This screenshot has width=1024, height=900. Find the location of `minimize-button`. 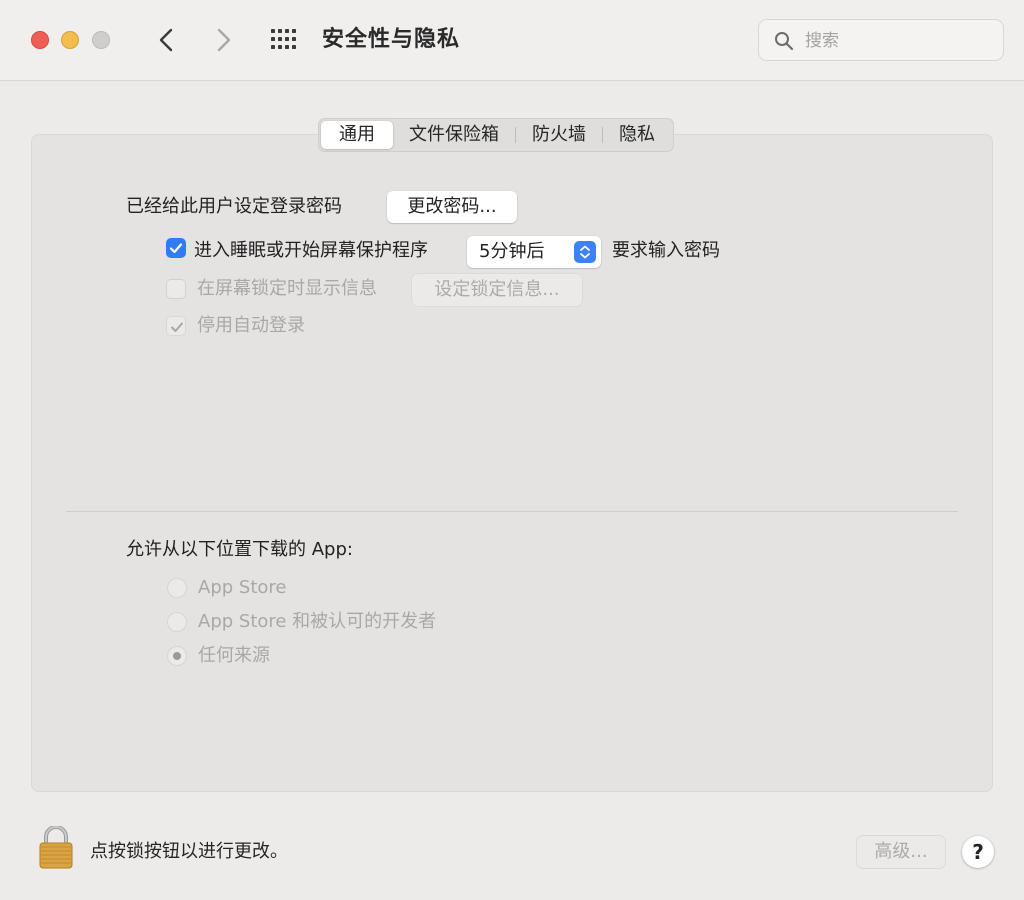

minimize-button is located at coordinates (70, 40).